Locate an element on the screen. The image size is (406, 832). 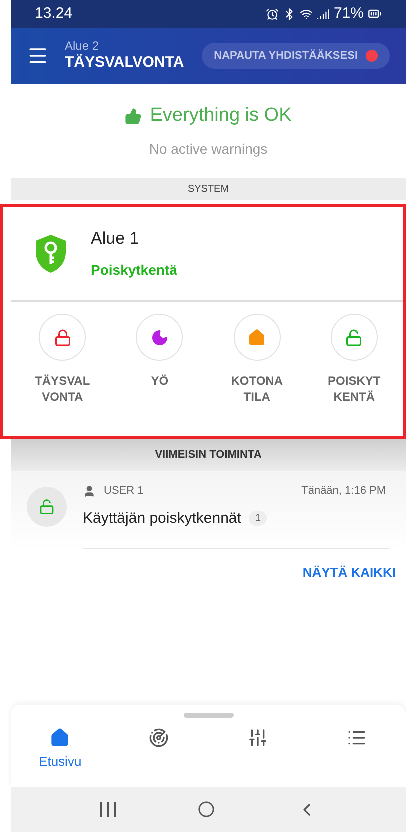
mode-label: KOTONA TILA is located at coordinates (257, 389).